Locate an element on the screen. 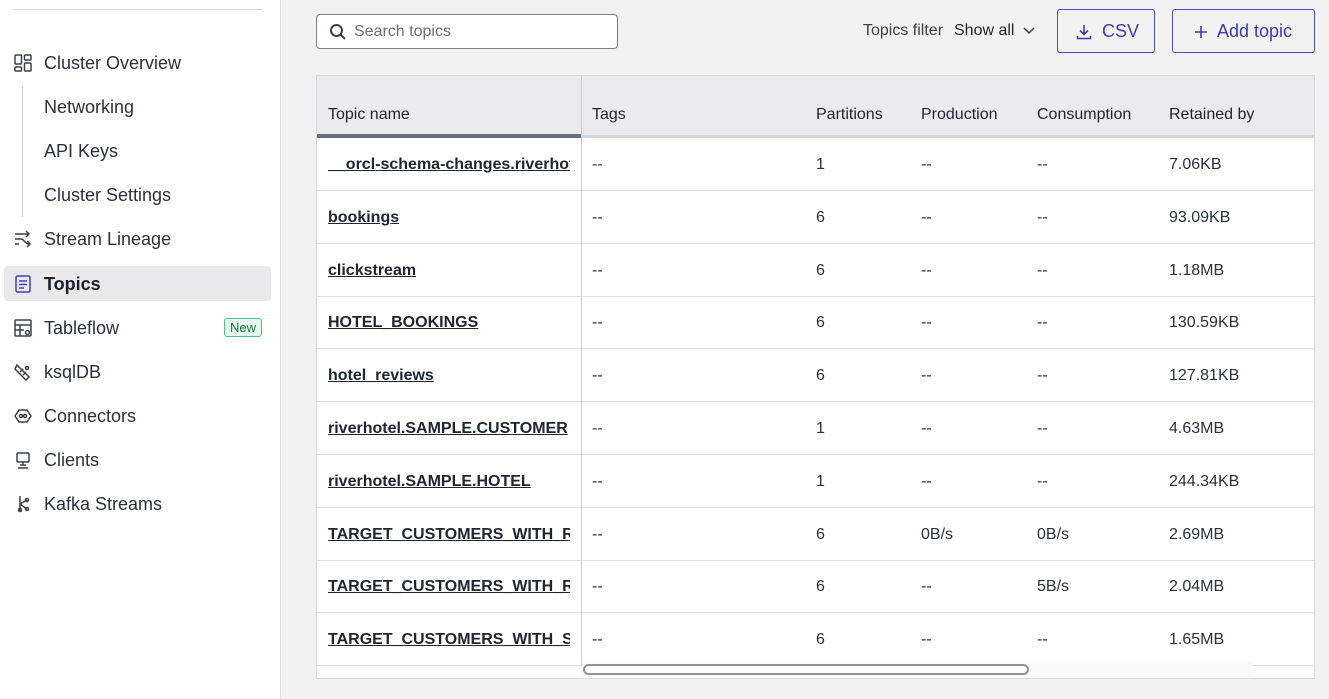 The image size is (1329, 699). table-row: TARGET_CUSTOMERS_WITH_SI -- 6 -- -- 1.65MB is located at coordinates (815, 640).